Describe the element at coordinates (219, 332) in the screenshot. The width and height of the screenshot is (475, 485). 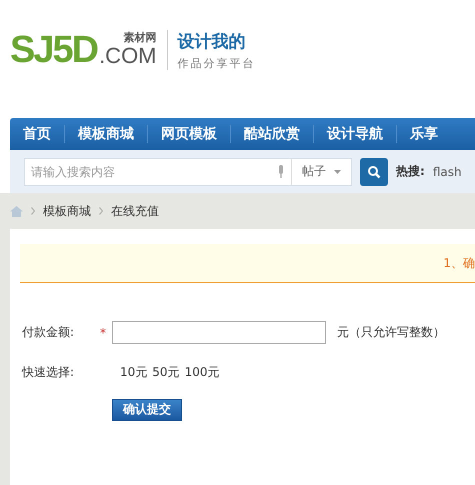
I see `amount-field` at that location.